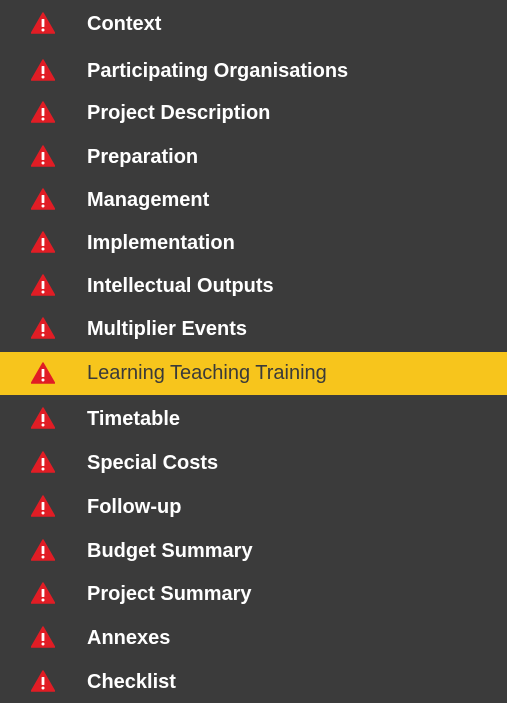 Image resolution: width=507 pixels, height=703 pixels. I want to click on nav-item-label: Project Summary, so click(169, 594).